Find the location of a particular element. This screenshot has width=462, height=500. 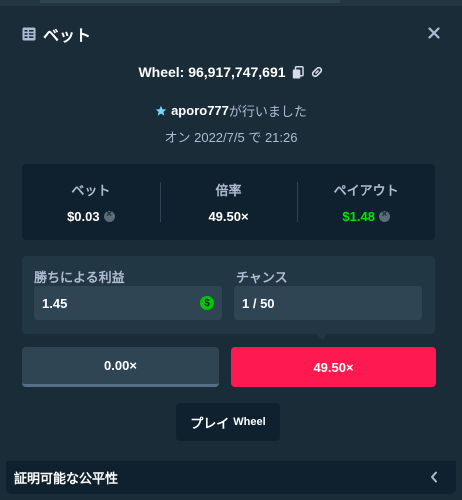

chance-label: チャンス is located at coordinates (262, 277).